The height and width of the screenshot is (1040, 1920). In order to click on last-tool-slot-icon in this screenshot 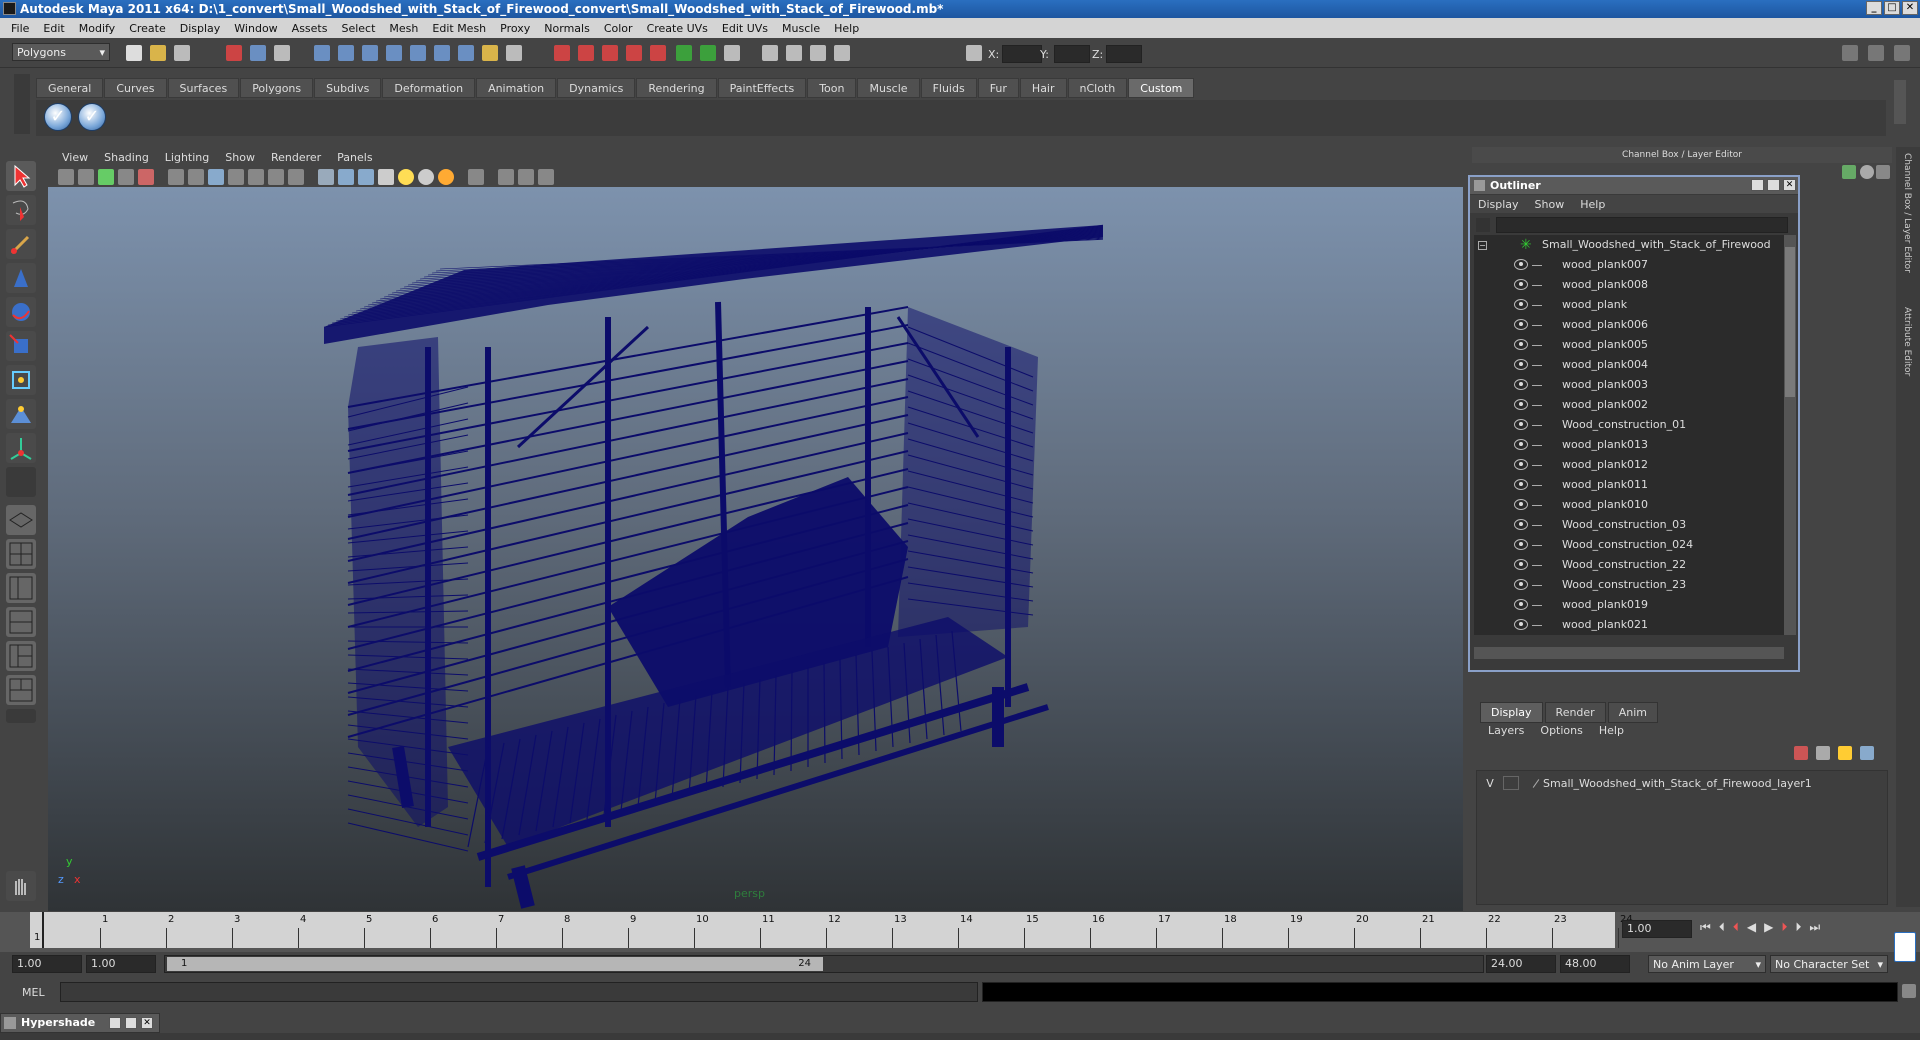, I will do `click(21, 482)`.